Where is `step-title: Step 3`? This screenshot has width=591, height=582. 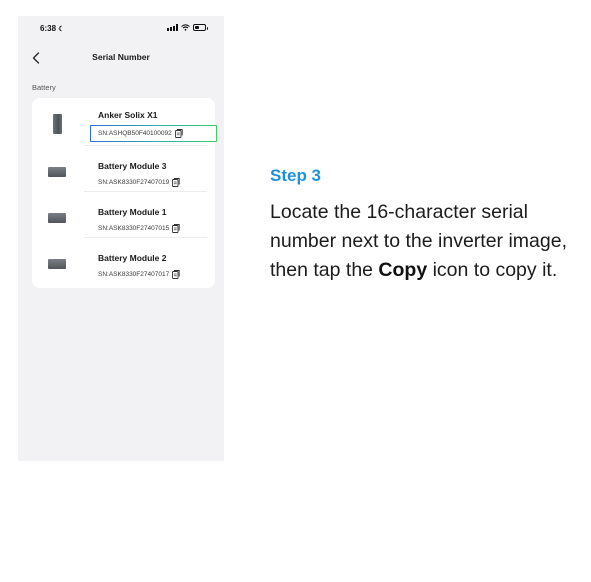 step-title: Step 3 is located at coordinates (422, 176).